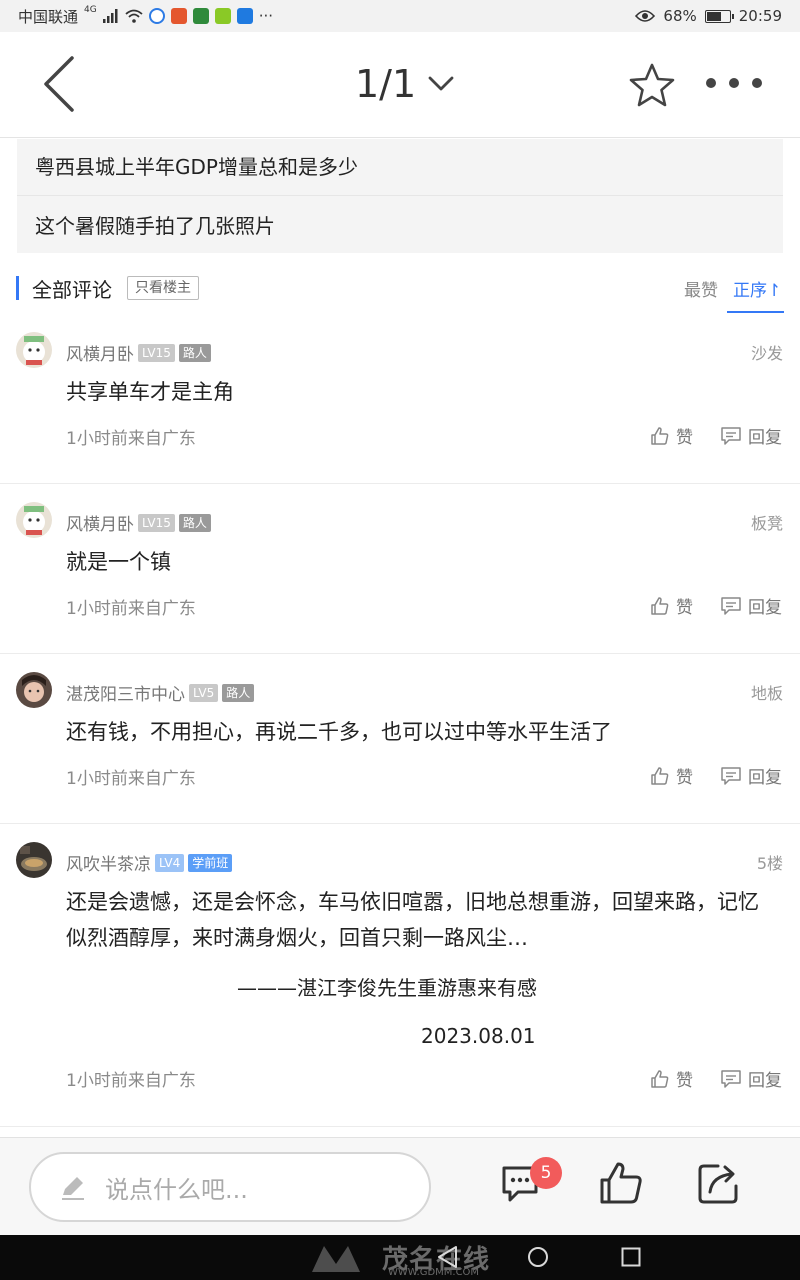  Describe the element at coordinates (118, 562) in the screenshot. I see `comment-text: 就是一个镇` at that location.